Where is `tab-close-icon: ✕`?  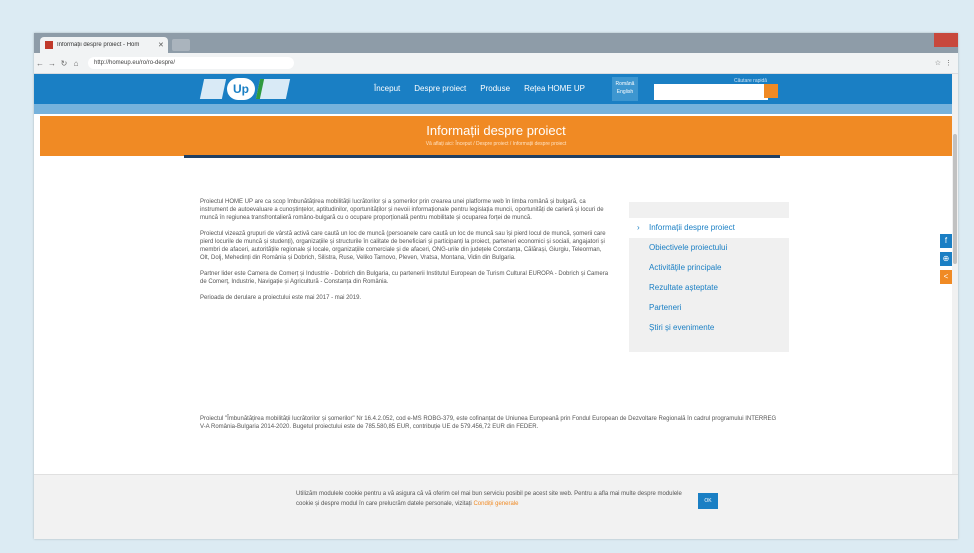 tab-close-icon: ✕ is located at coordinates (163, 45).